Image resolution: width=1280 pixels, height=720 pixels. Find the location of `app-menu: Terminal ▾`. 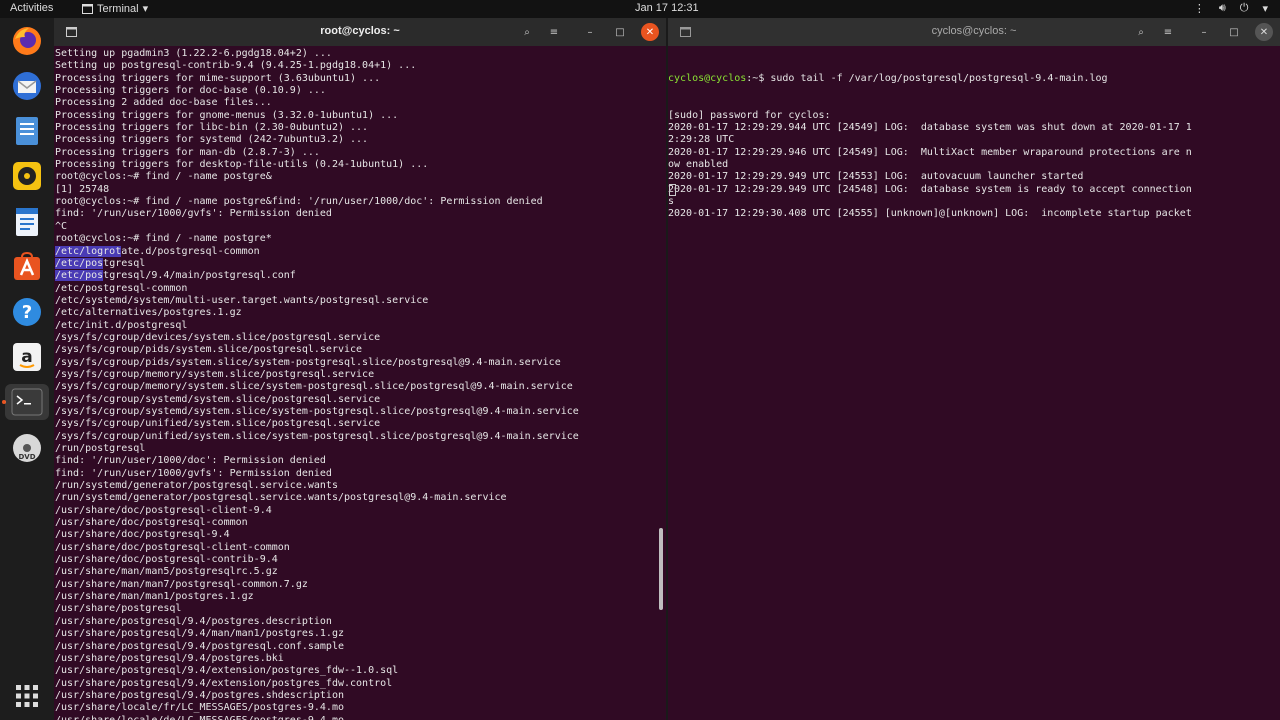

app-menu: Terminal ▾ is located at coordinates (115, 8).